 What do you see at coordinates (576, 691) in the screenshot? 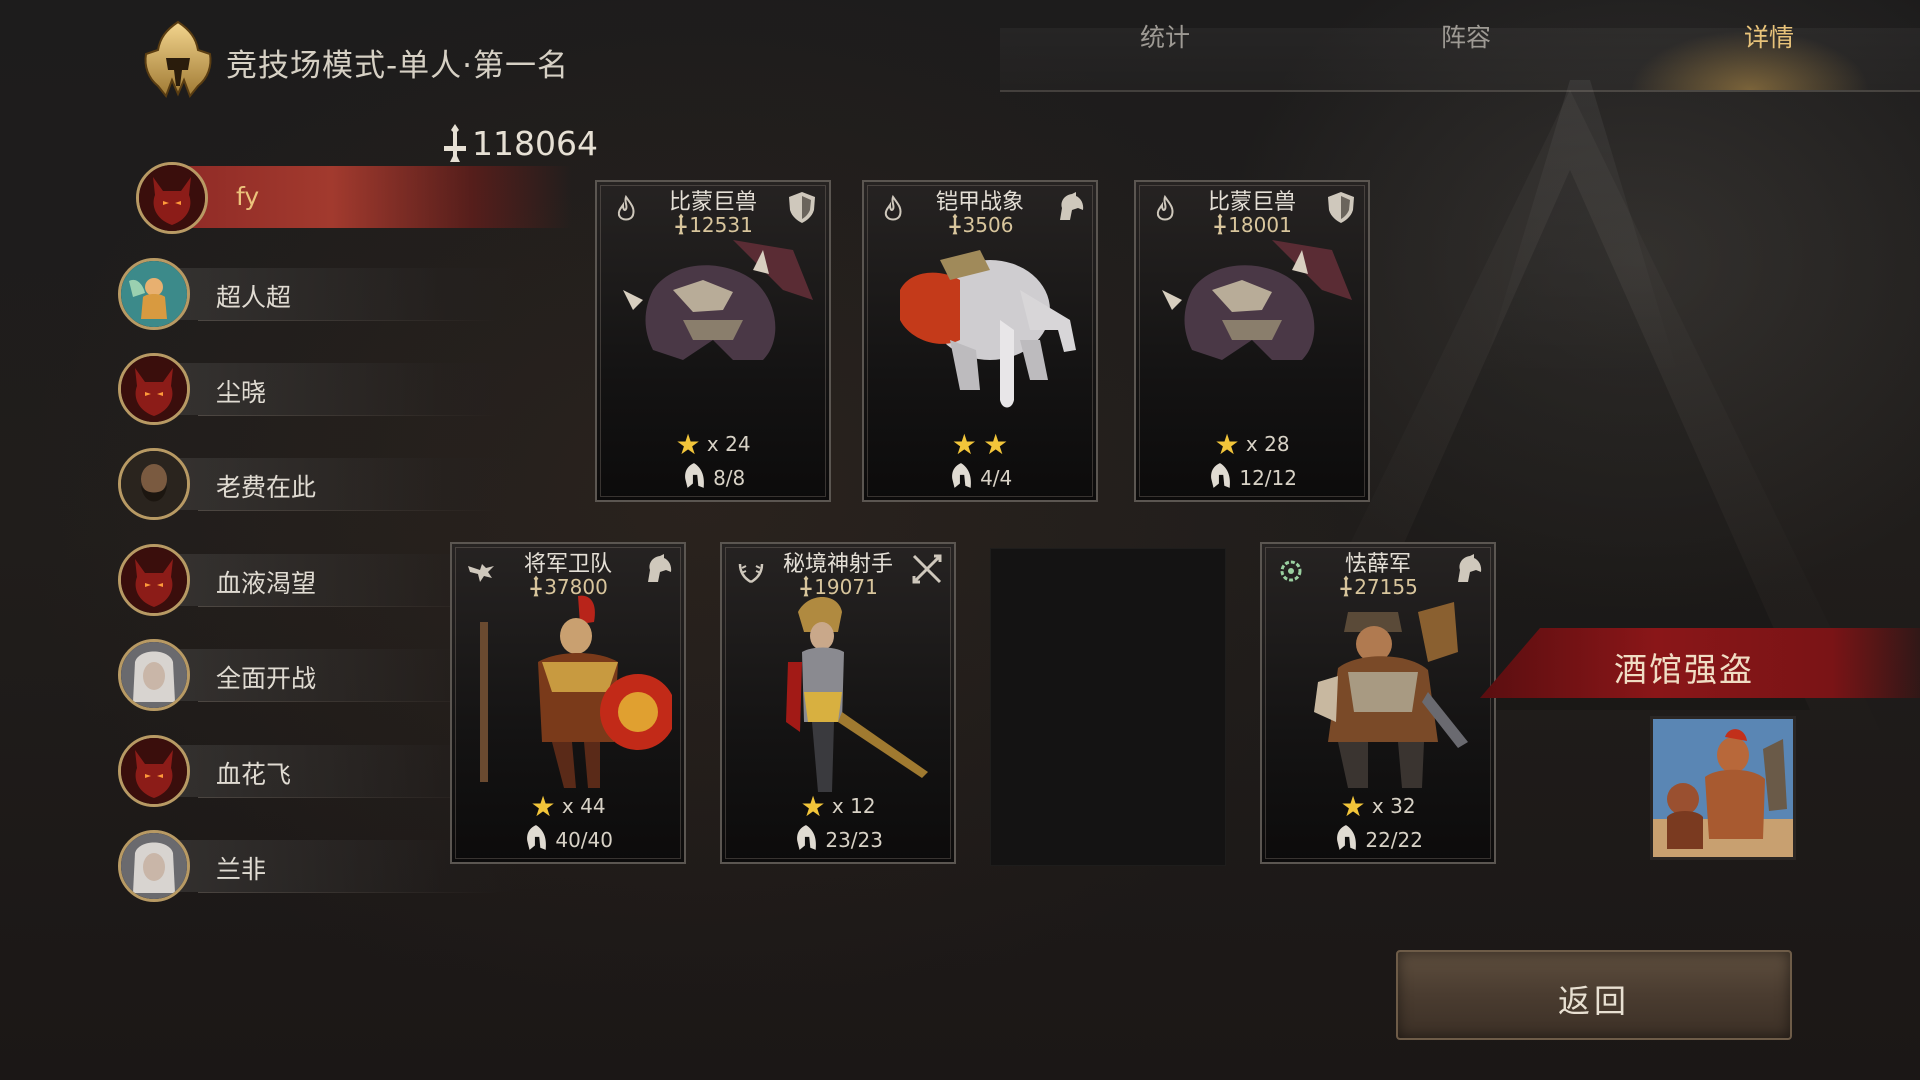
I see `roman-general-art` at bounding box center [576, 691].